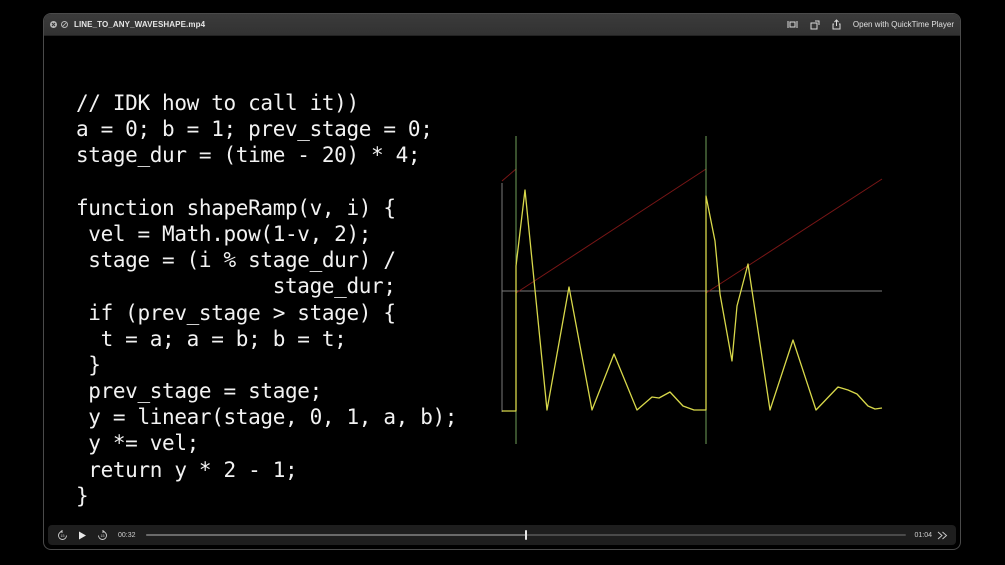 Image resolution: width=1005 pixels, height=565 pixels. What do you see at coordinates (837, 25) in the screenshot?
I see `share-icon` at bounding box center [837, 25].